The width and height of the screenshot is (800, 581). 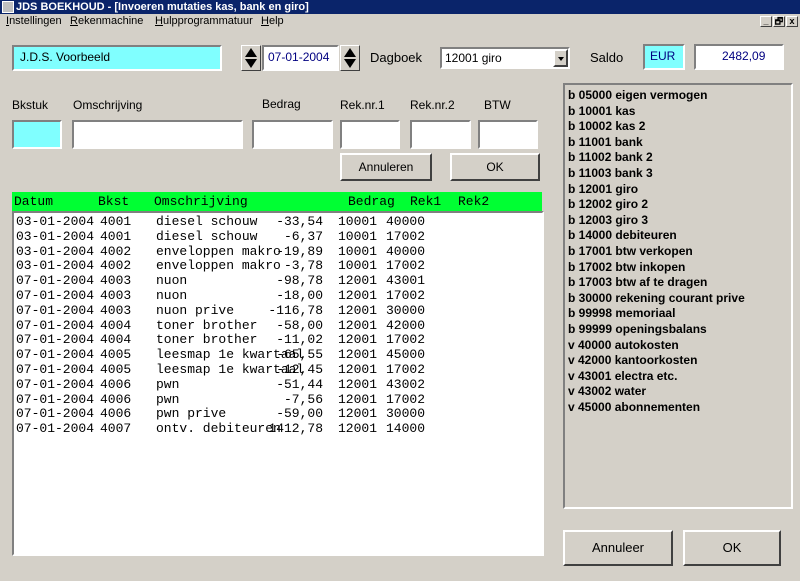 I want to click on dagboek-dropdown-button, so click(x=560, y=58).